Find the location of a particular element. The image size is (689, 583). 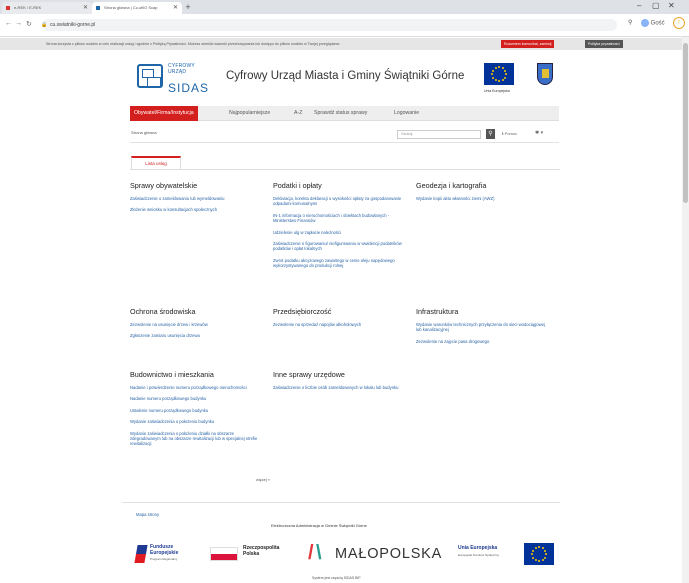

service-link: Zezwolenie na usunięcie drzew i krzewów is located at coordinates (197, 324).